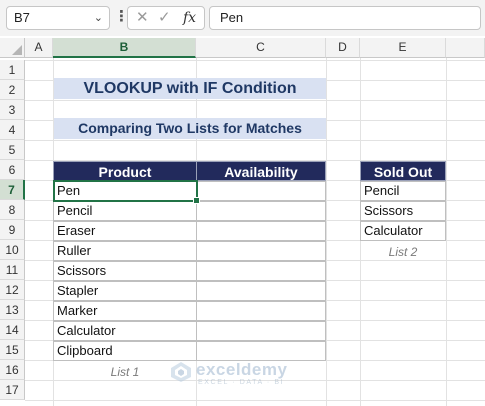  Describe the element at coordinates (465, 48) in the screenshot. I see `column-header-f` at that location.